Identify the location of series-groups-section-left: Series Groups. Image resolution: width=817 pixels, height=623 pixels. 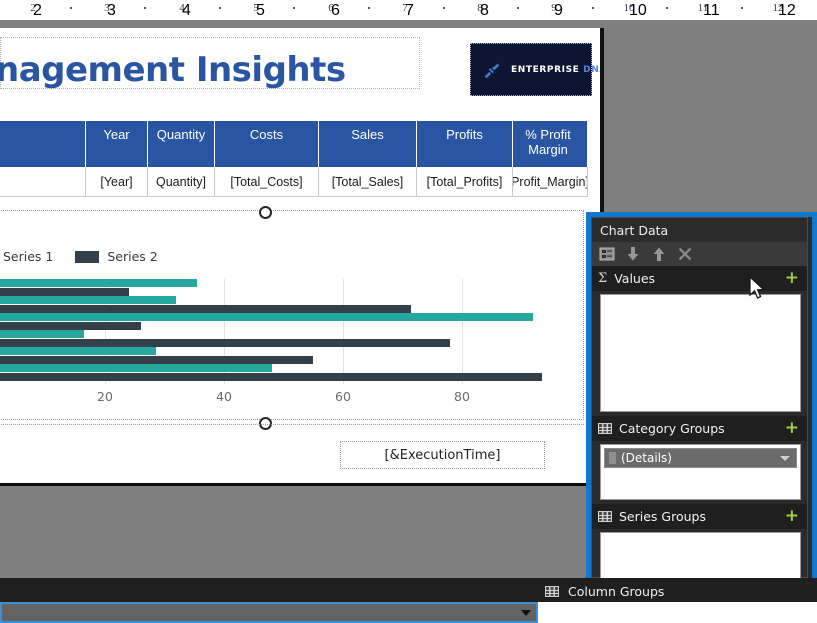
(652, 516).